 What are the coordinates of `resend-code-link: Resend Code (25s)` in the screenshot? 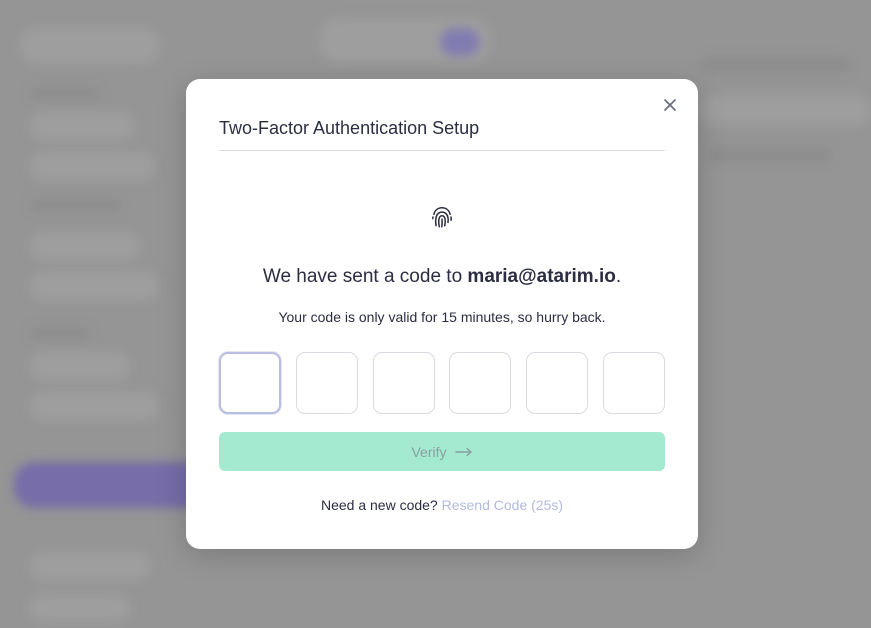 It's located at (502, 505).